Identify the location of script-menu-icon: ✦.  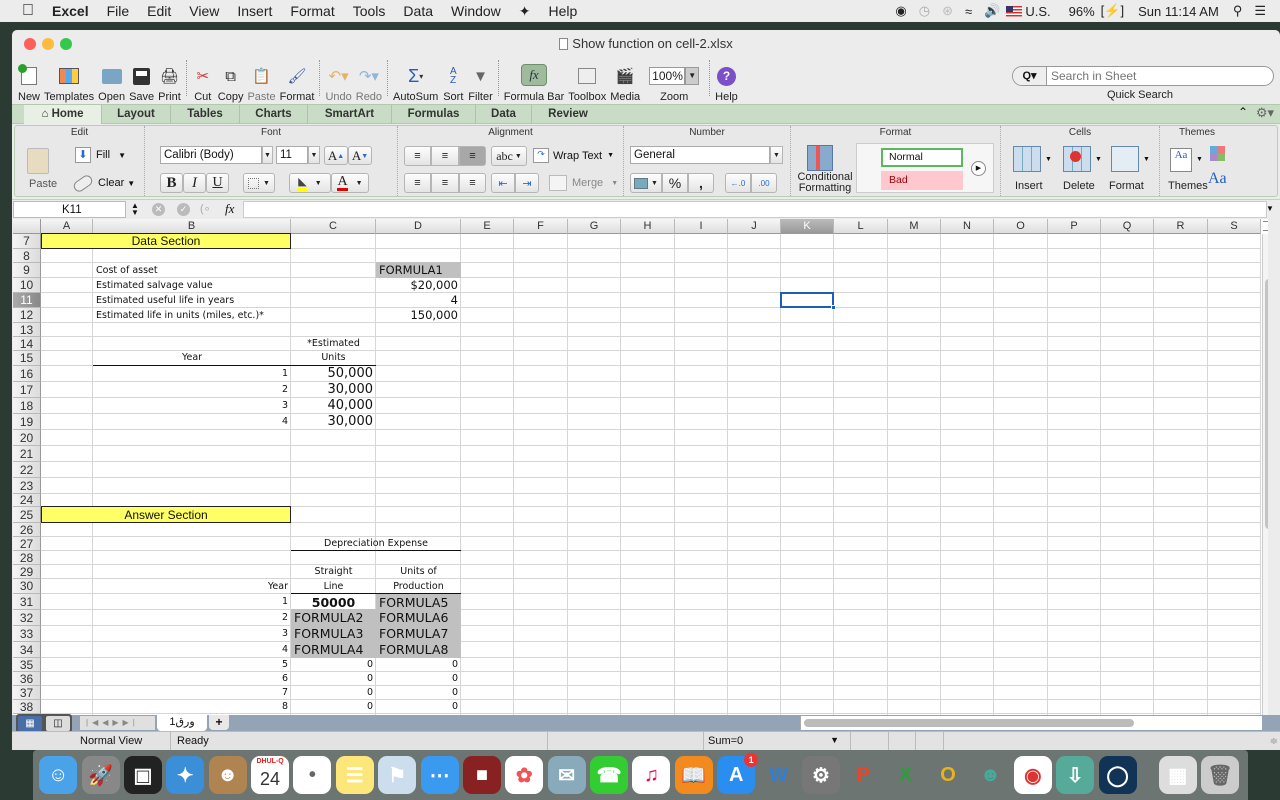
(525, 11).